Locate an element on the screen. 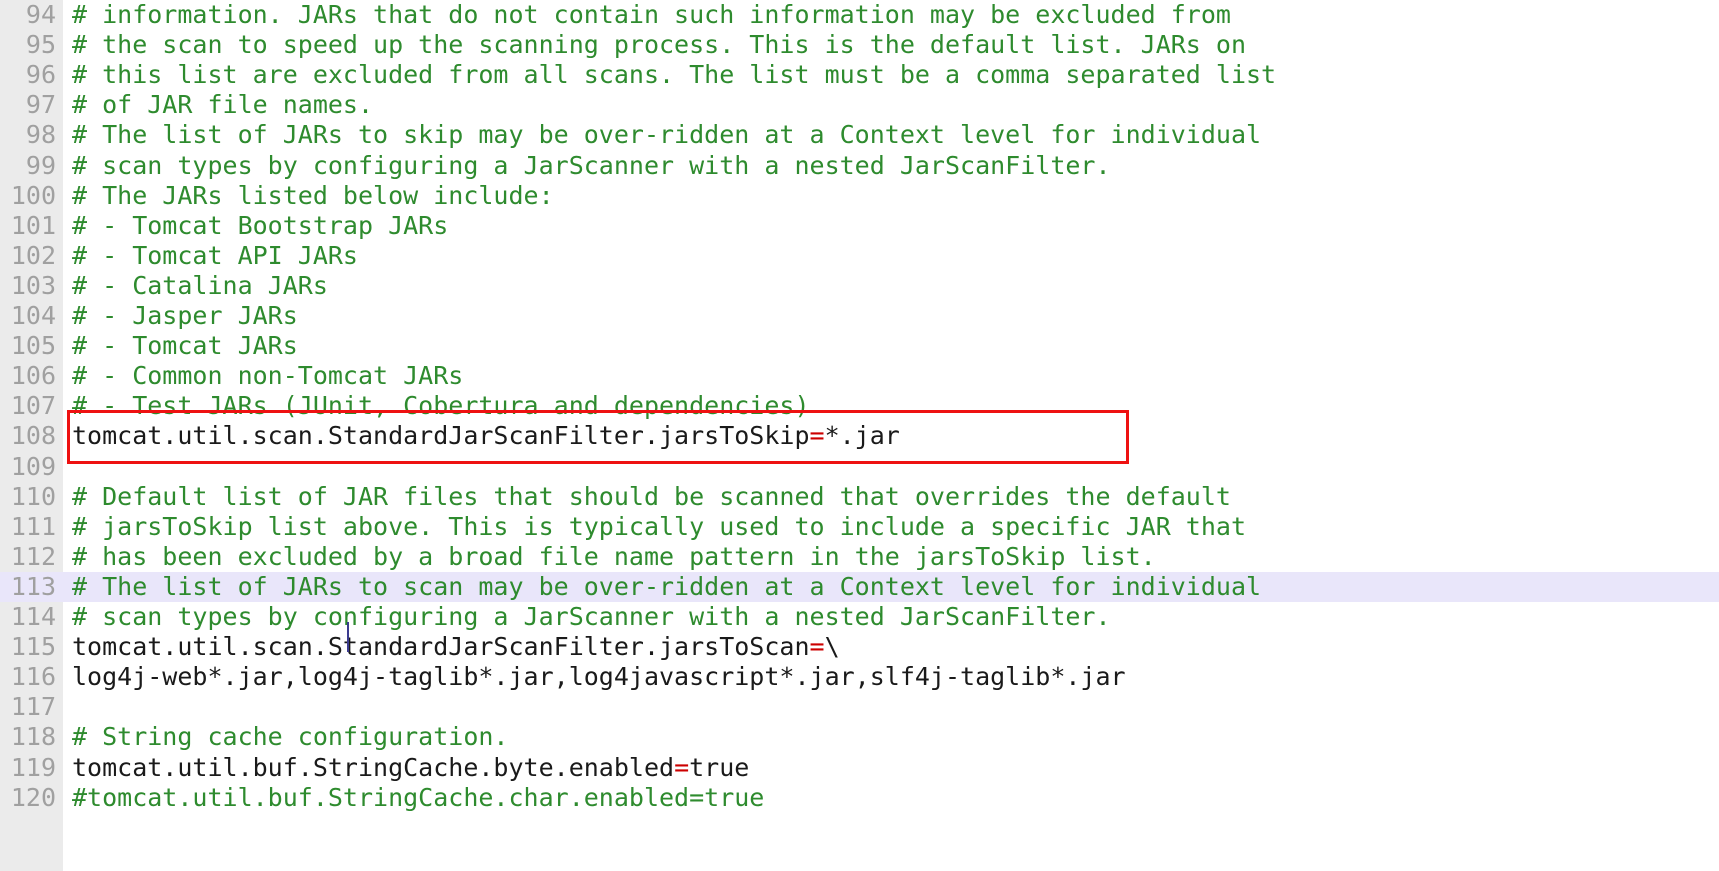  line-number: 109 is located at coordinates (33, 466).